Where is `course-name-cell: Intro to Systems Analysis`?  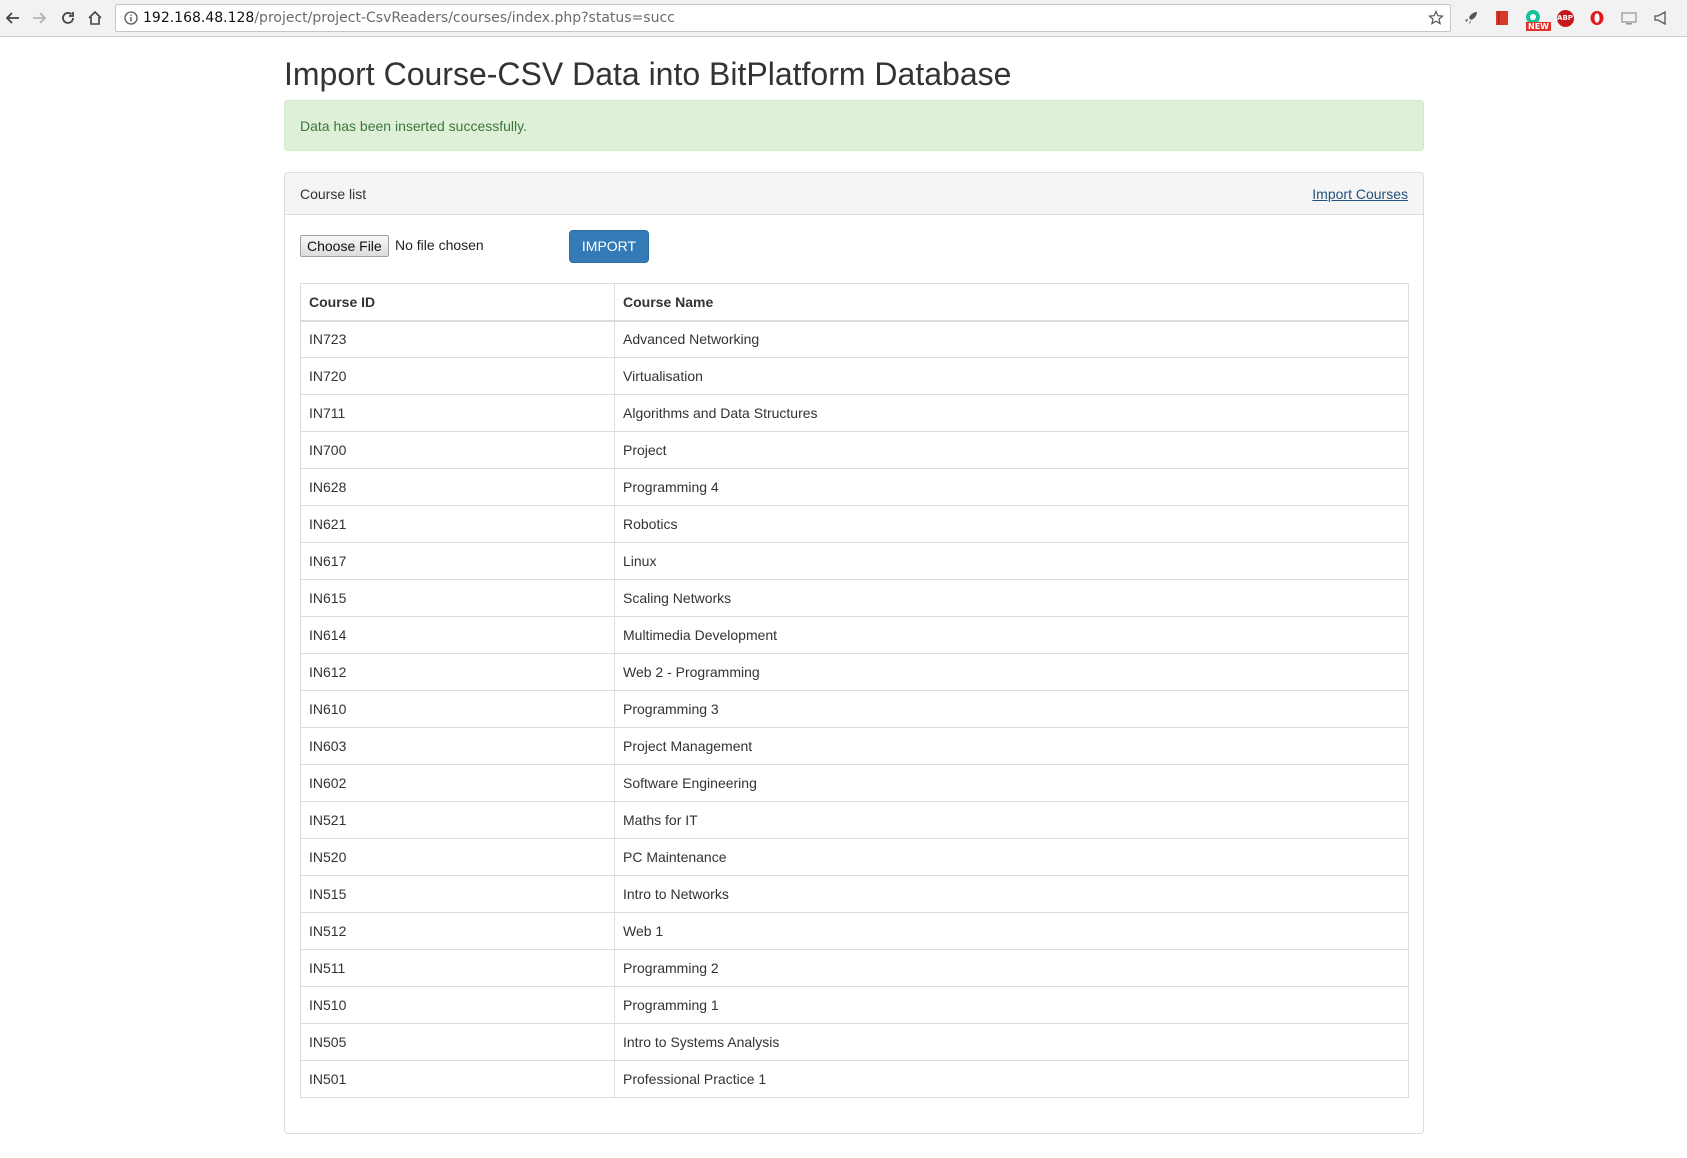 course-name-cell: Intro to Systems Analysis is located at coordinates (1011, 1042).